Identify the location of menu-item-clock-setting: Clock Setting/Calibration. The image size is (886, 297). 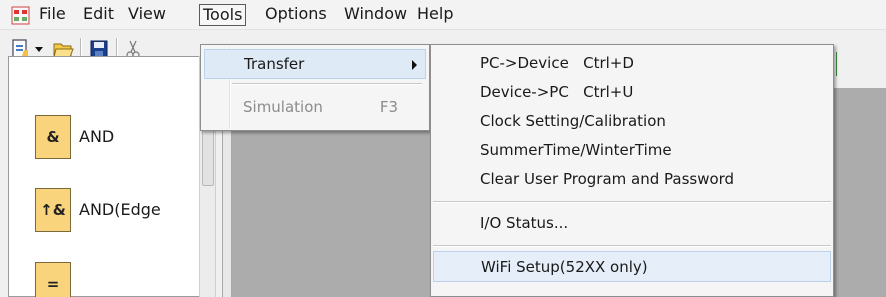
(632, 121).